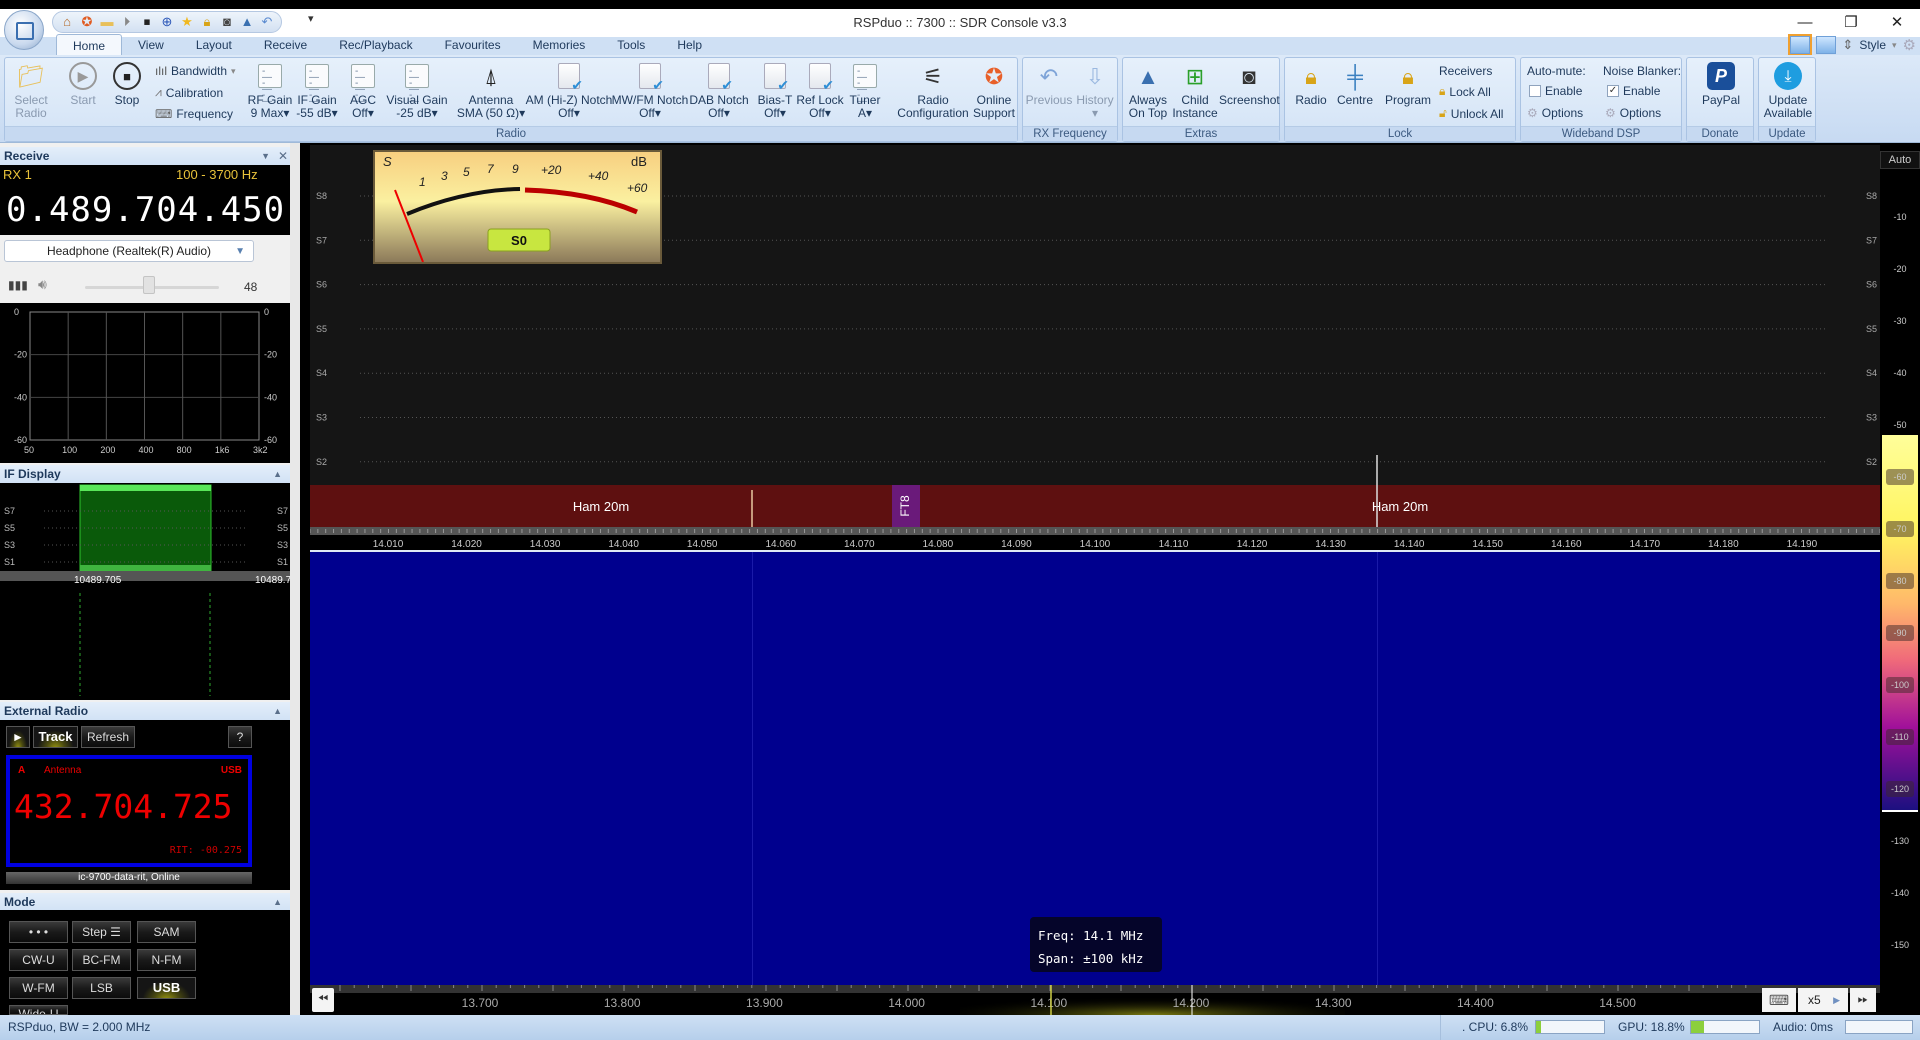 Image resolution: width=1920 pixels, height=1040 pixels. What do you see at coordinates (719, 91) in the screenshot?
I see `dab-notch-button: DAB NotchOff▾` at bounding box center [719, 91].